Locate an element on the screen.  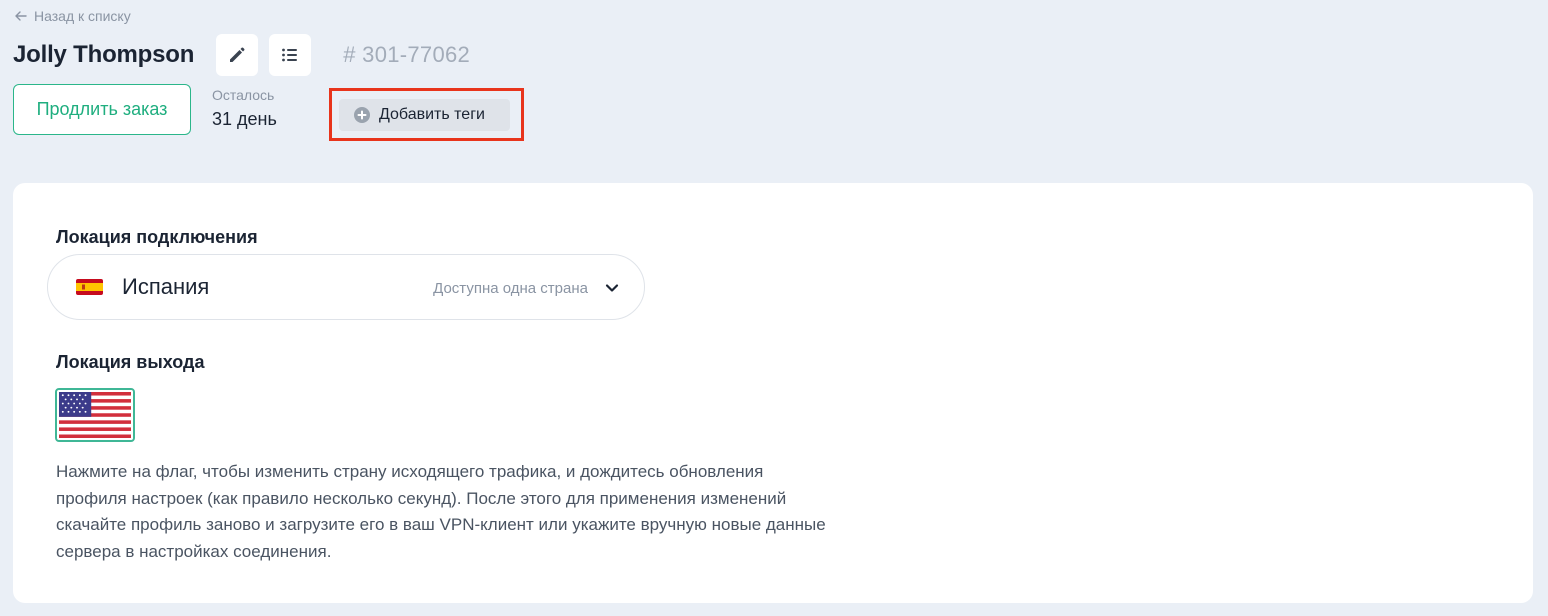
pencil-icon is located at coordinates (237, 54).